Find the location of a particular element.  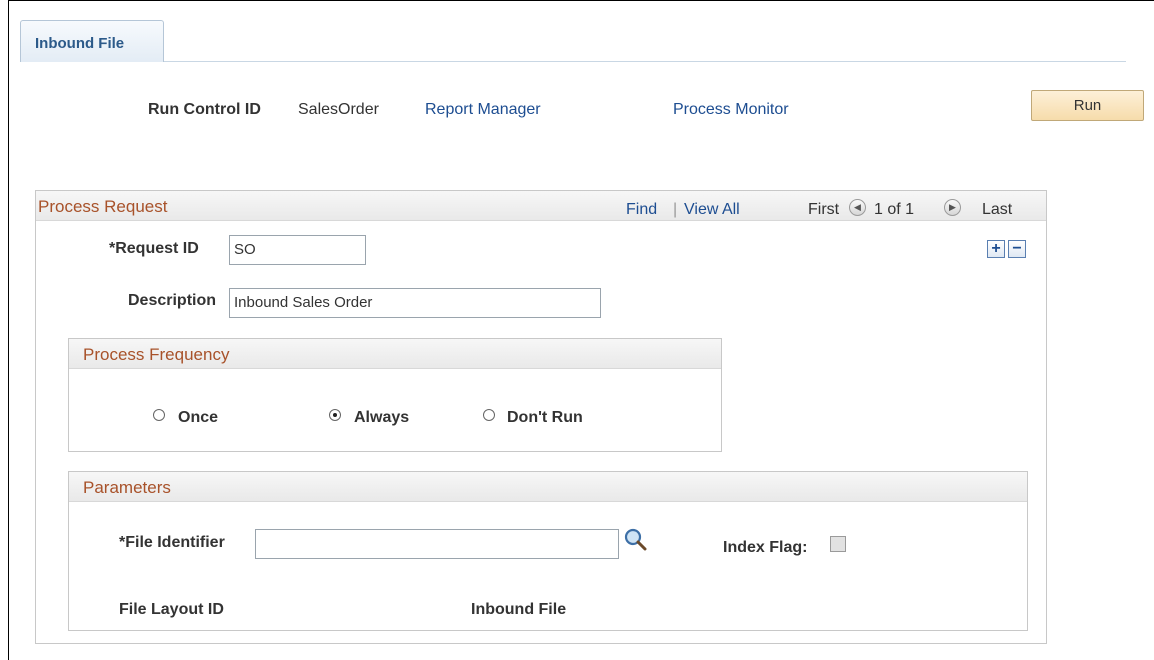

next-arrow-icon: ▶ is located at coordinates (952, 207).